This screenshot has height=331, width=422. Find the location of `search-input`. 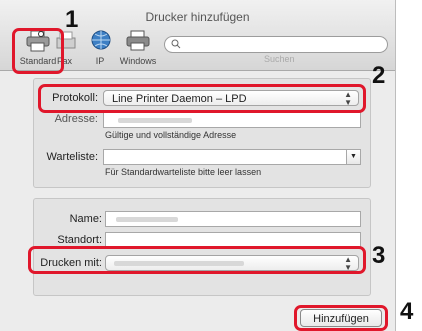

search-input is located at coordinates (284, 45).